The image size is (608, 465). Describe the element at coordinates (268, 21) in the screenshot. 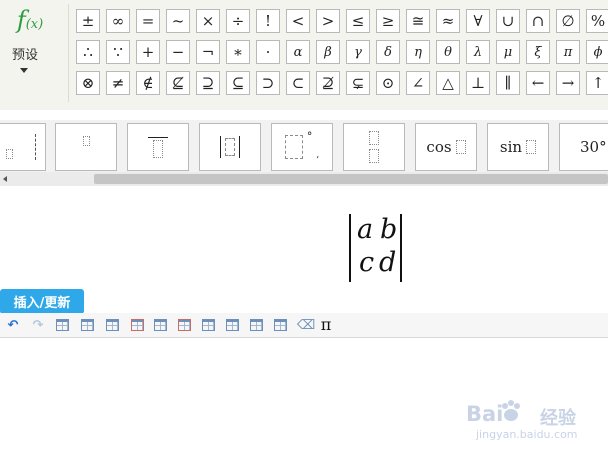

I see `symbol-button: !` at that location.